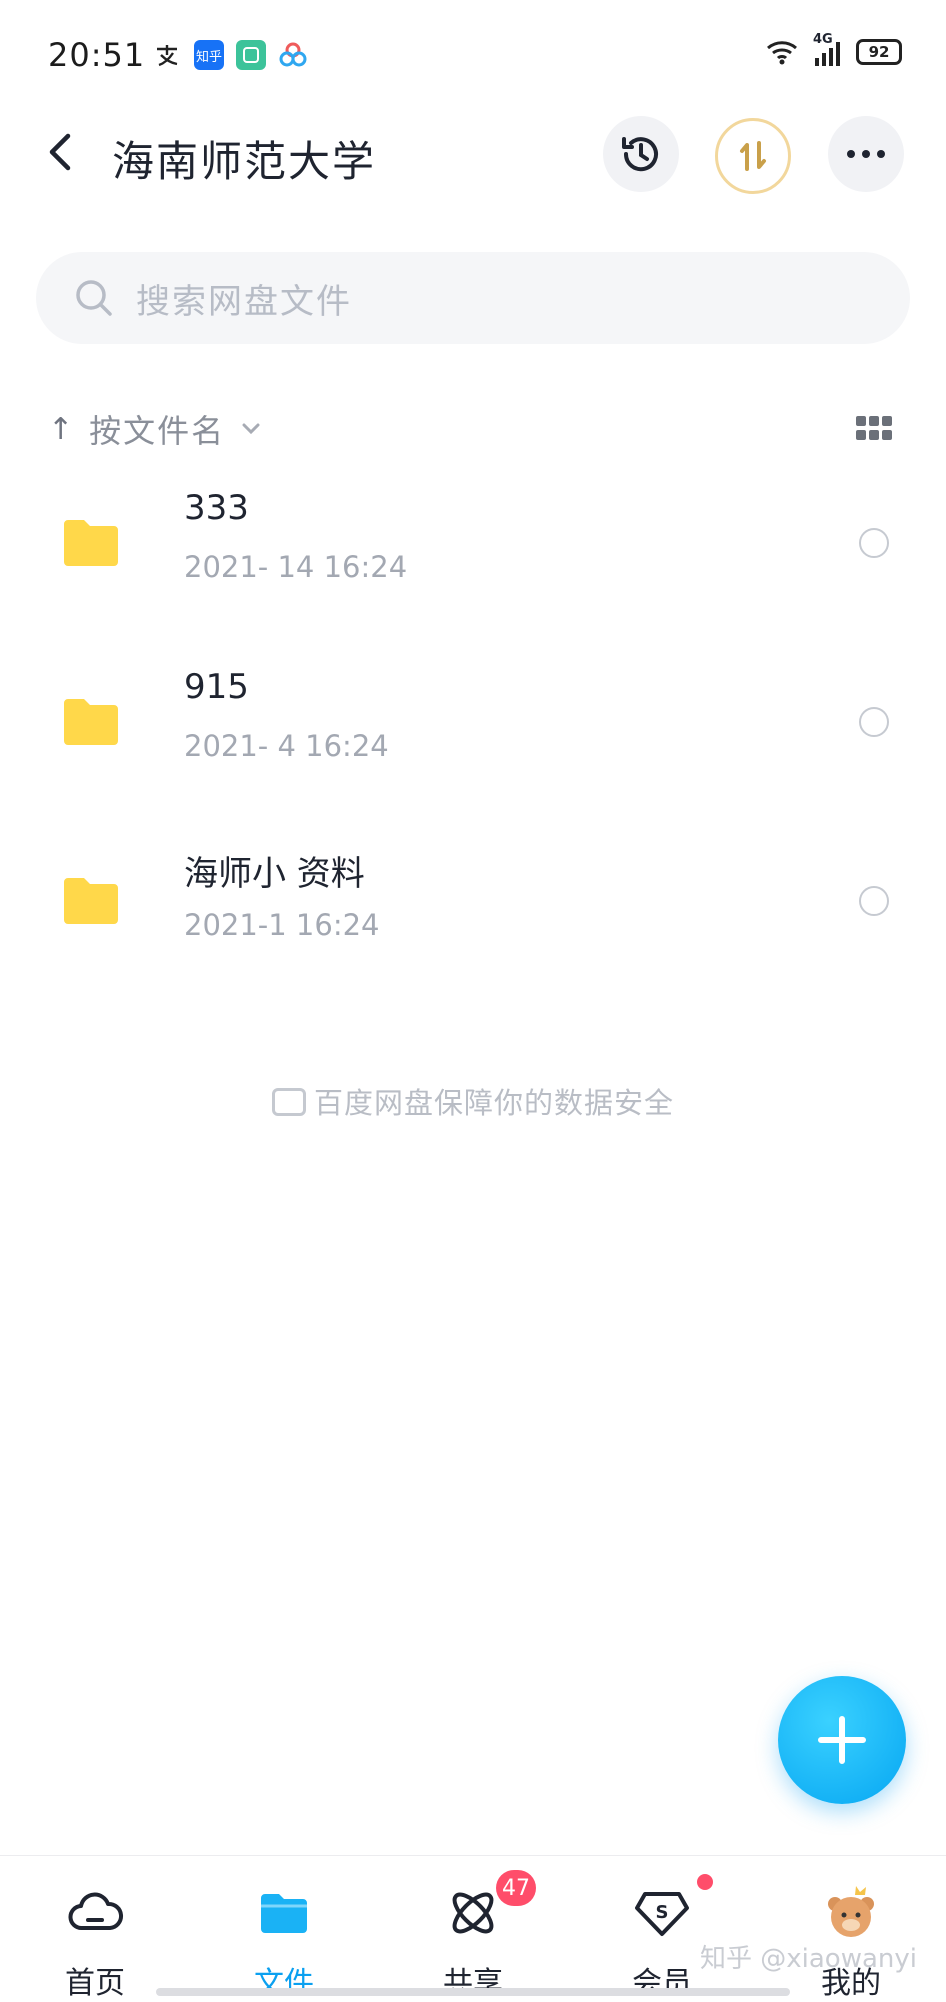  I want to click on file-row: 海师小 资料 2021-1 16:24, so click(473, 905).